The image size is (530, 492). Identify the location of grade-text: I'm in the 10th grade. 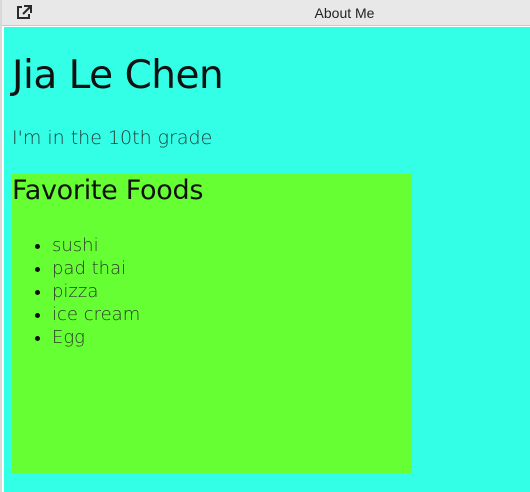
(112, 138).